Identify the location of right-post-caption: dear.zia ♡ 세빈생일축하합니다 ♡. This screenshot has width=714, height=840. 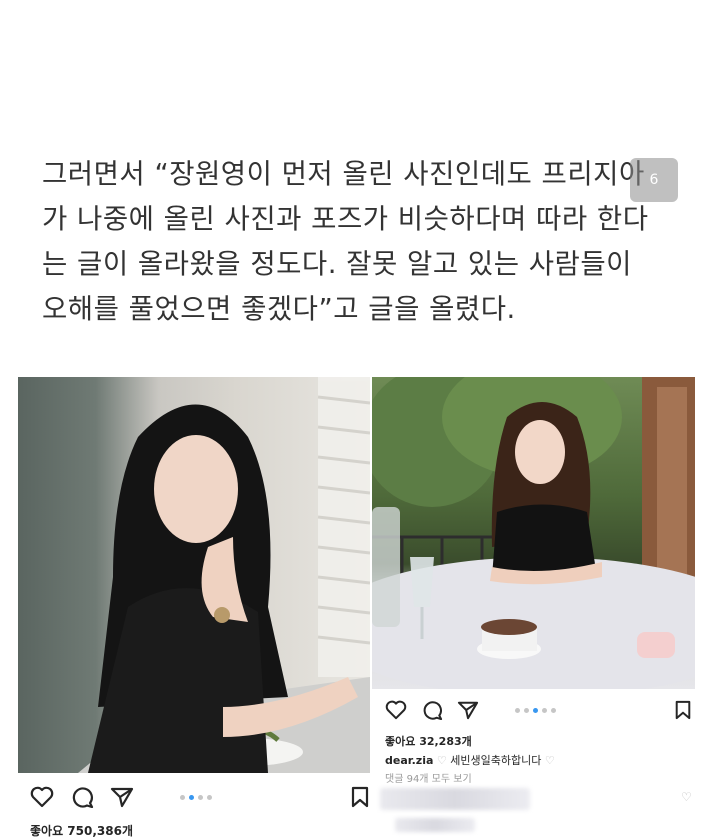
(470, 760).